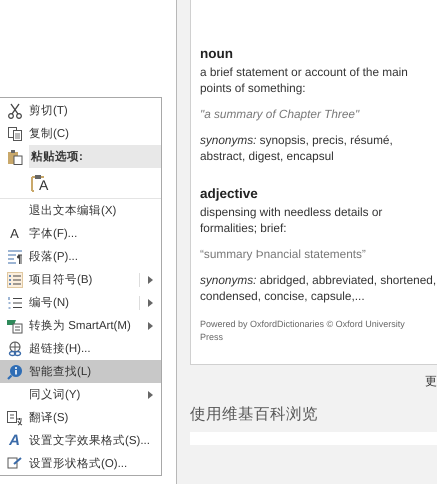 This screenshot has height=484, width=437. Describe the element at coordinates (297, 148) in the screenshot. I see `synonyms-text: synonyms: synopsis, precis, résumé, abstract, digest, encapsul` at that location.